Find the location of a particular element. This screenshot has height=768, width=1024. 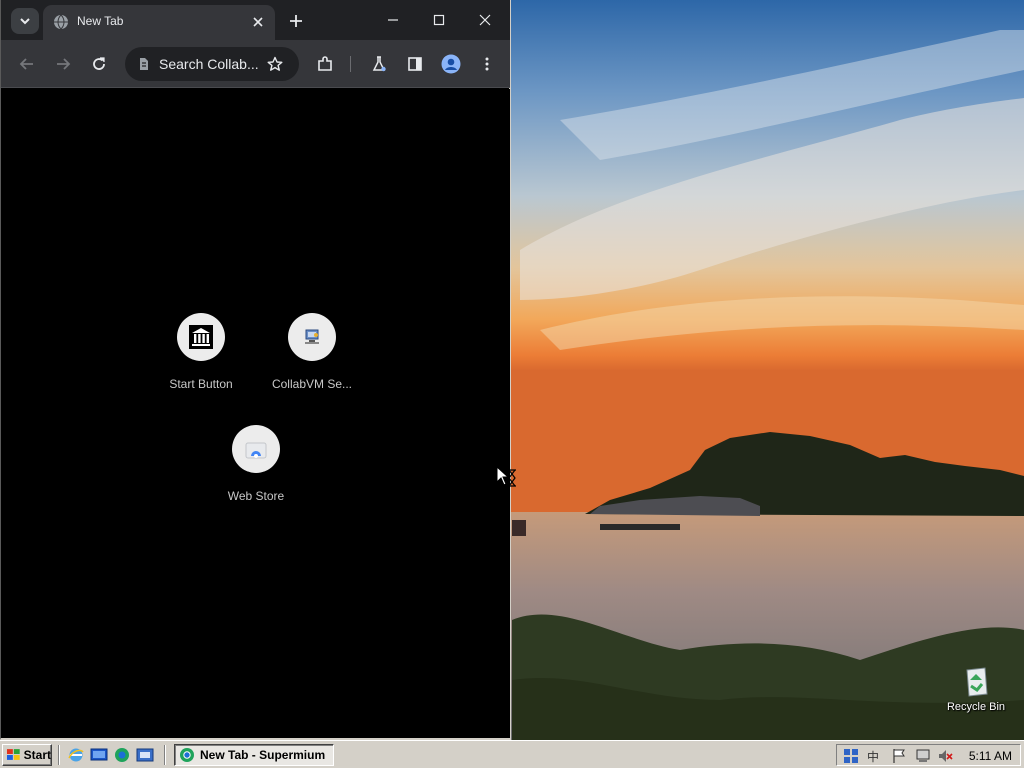

tab-search-button is located at coordinates (25, 21).